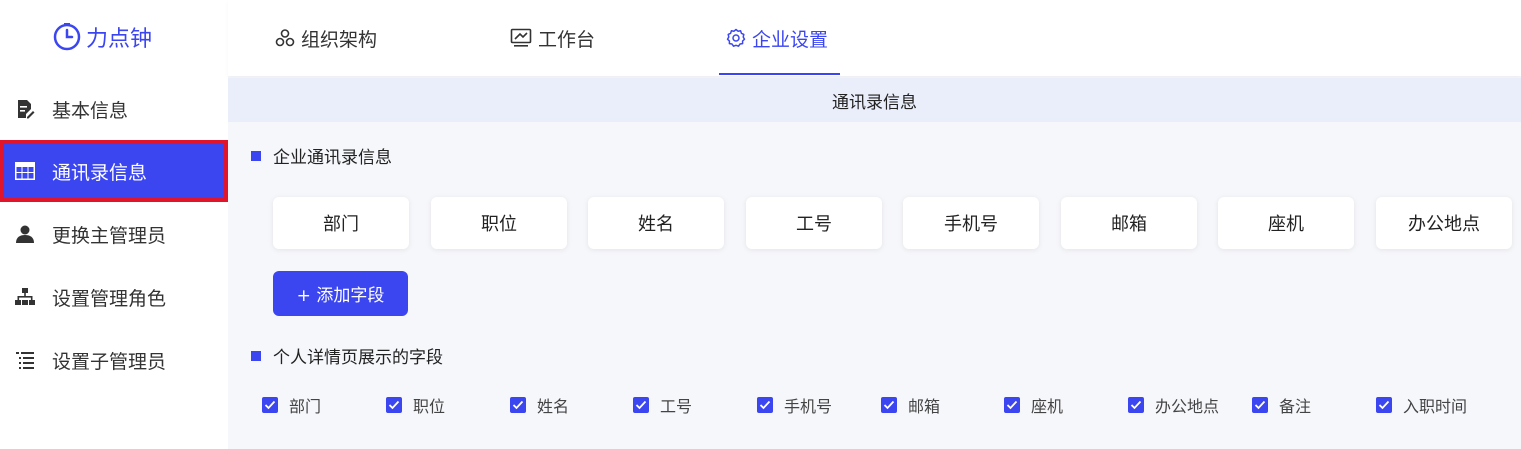  I want to click on detail-field-checkbox: 工号, so click(662, 405).